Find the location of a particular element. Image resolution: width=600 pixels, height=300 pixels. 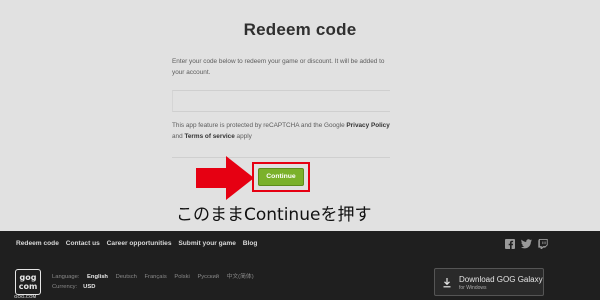

download-gog-galaxy-button: Download GOG Galaxy for Windows is located at coordinates (489, 282).